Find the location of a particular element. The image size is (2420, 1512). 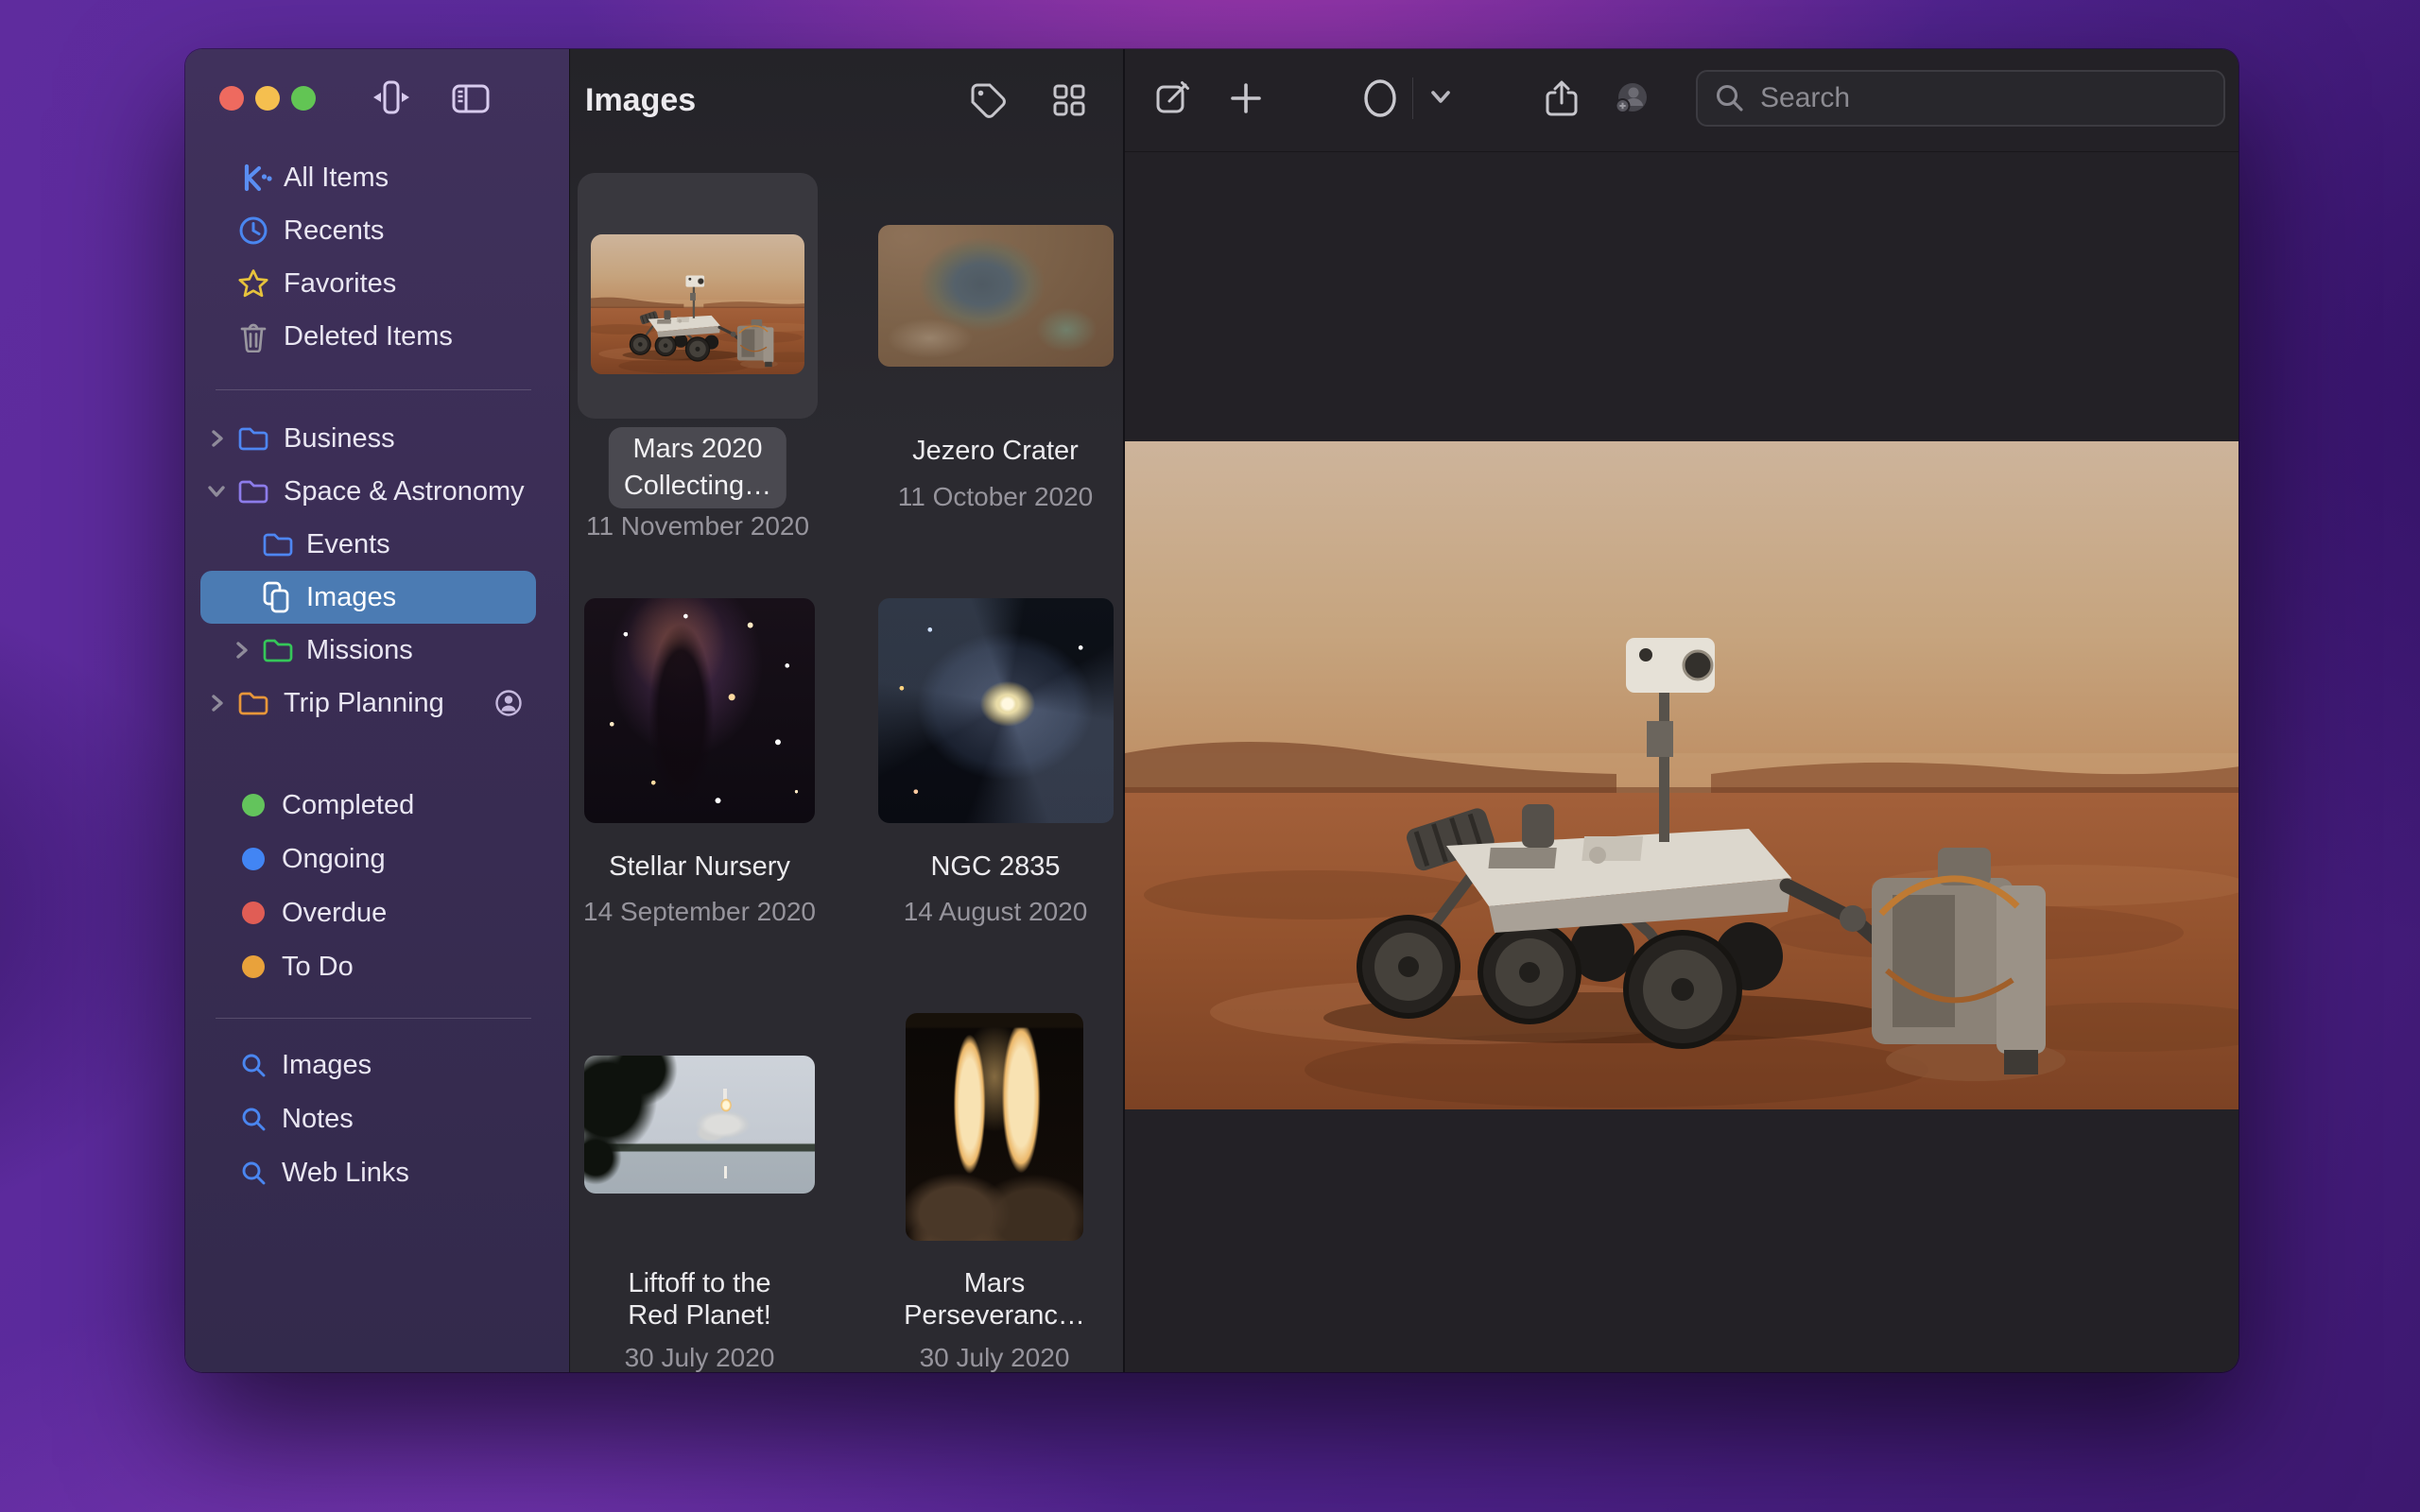

status-circle-icon is located at coordinates (1380, 98).